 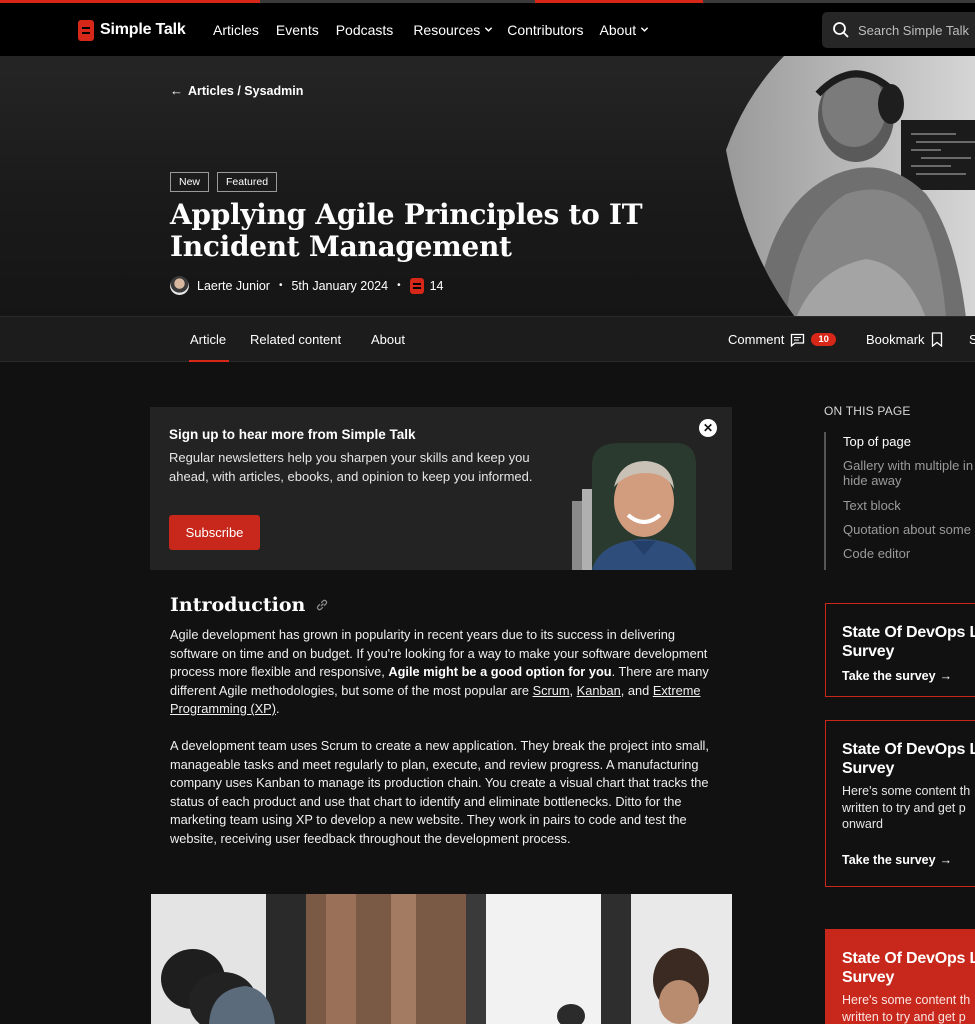 What do you see at coordinates (453, 30) in the screenshot?
I see `nav-resources: Resources` at bounding box center [453, 30].